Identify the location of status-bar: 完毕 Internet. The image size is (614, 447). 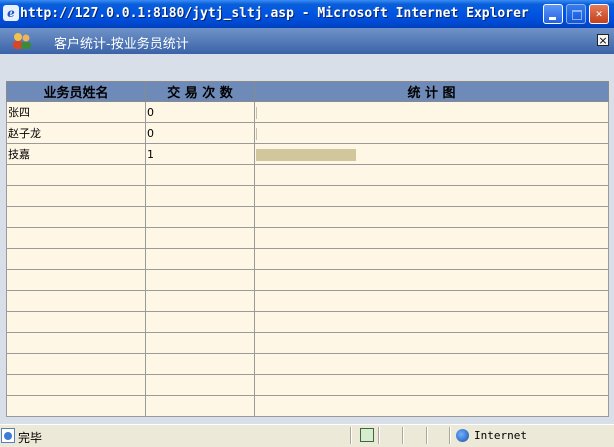
(307, 435).